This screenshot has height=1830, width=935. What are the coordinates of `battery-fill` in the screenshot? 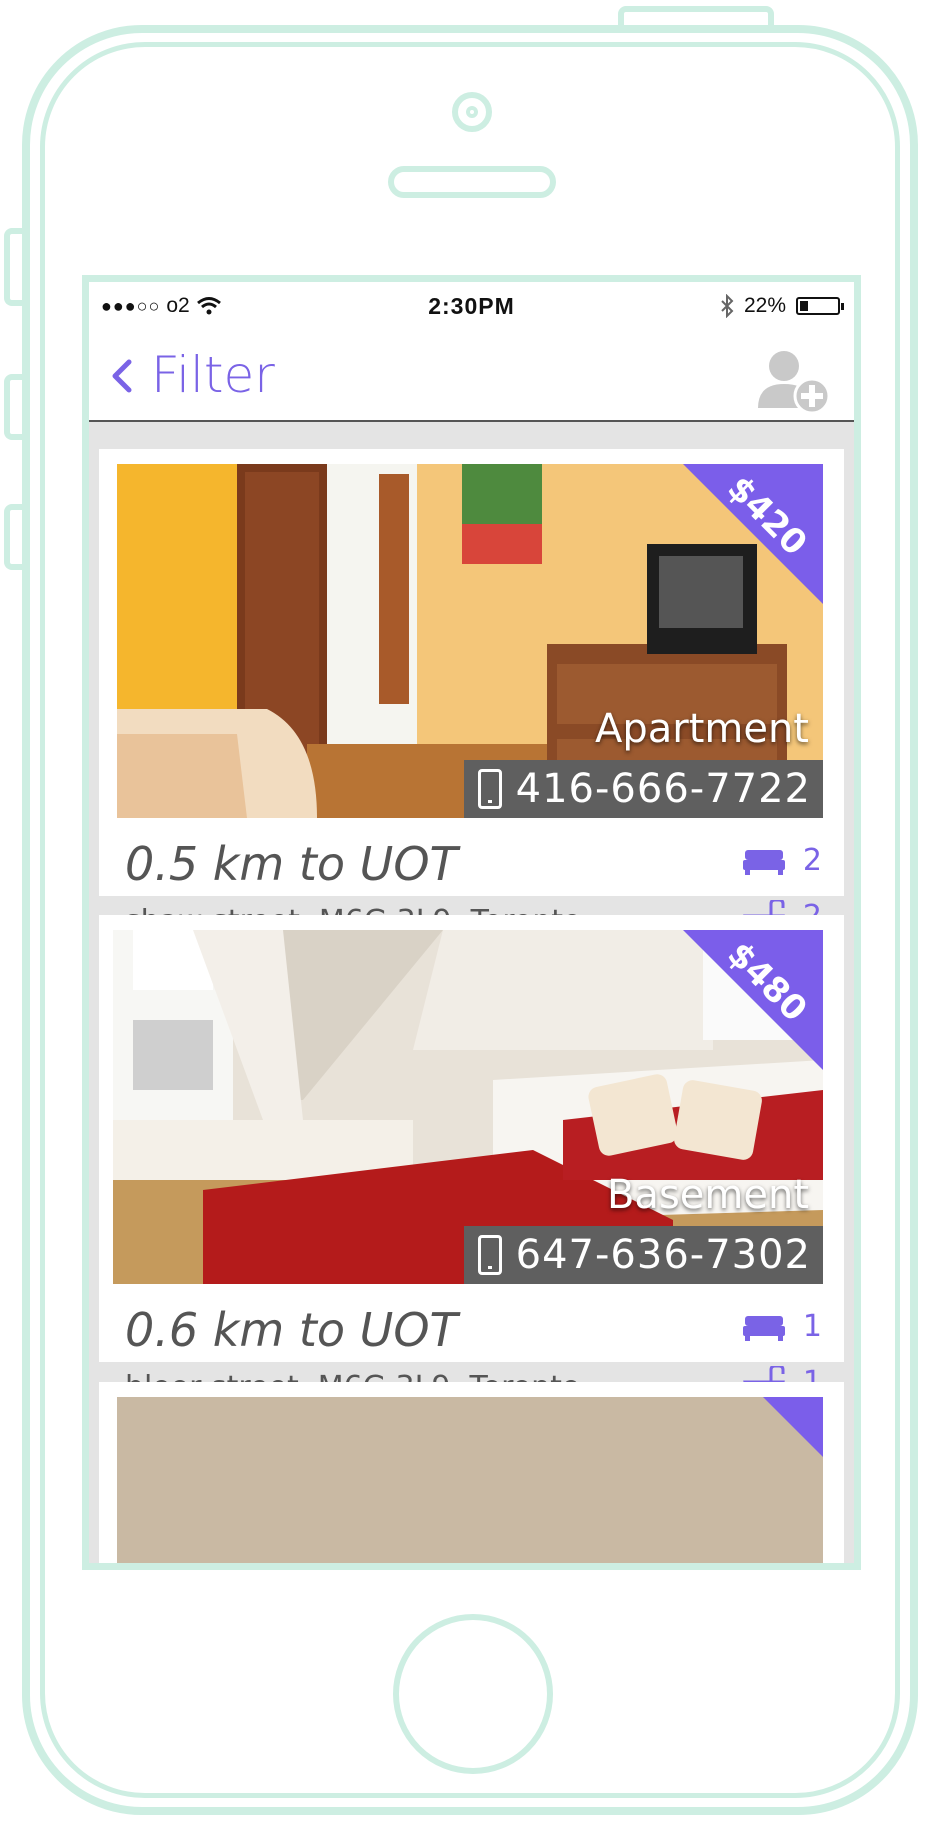 It's located at (804, 306).